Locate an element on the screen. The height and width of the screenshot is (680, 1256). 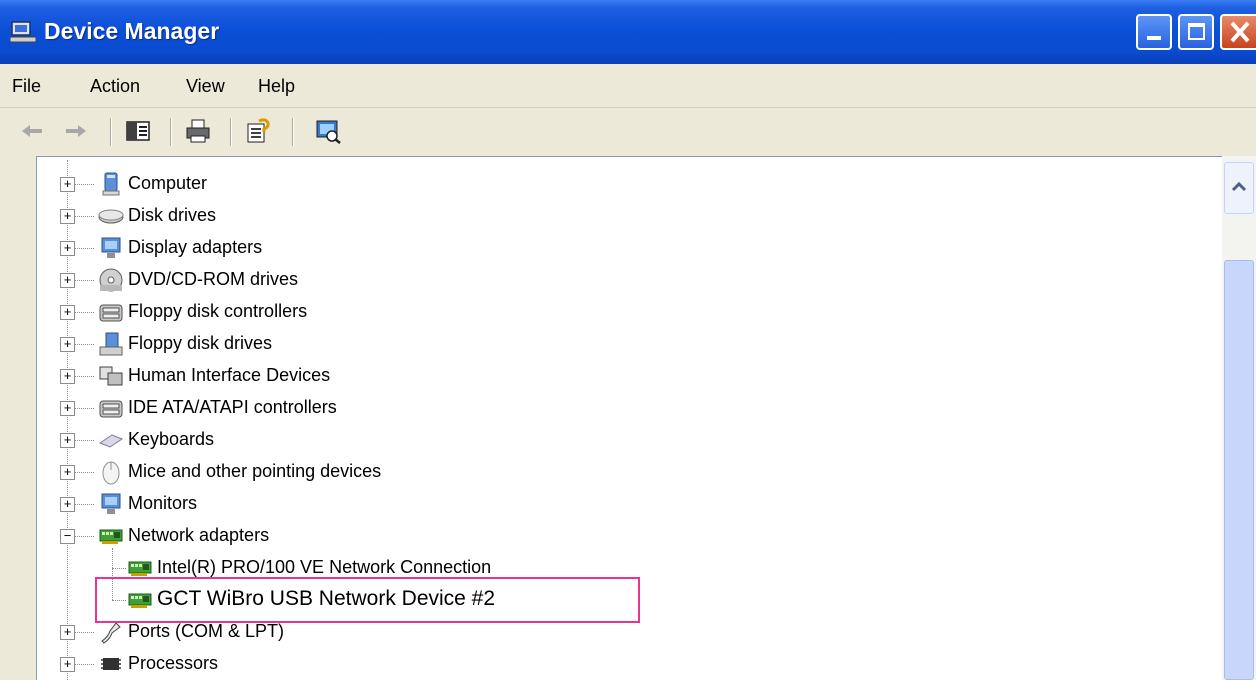
scroll-up-button is located at coordinates (1239, 188).